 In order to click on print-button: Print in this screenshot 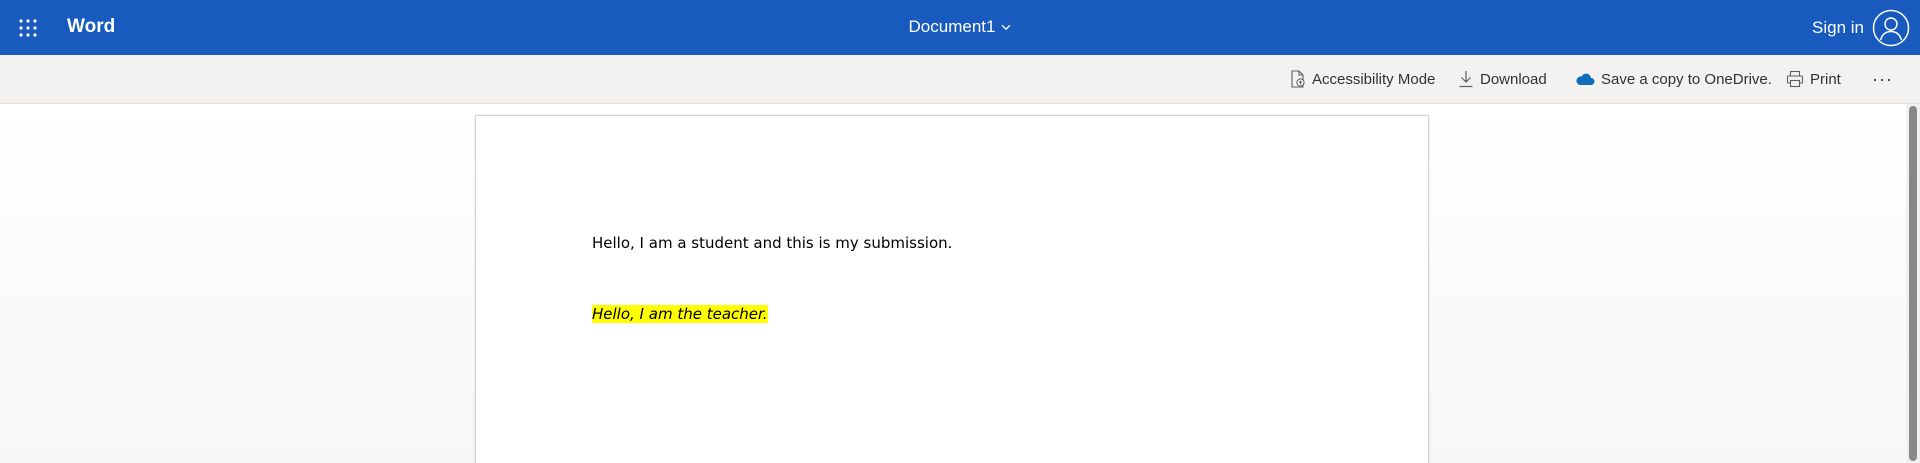, I will do `click(1813, 79)`.